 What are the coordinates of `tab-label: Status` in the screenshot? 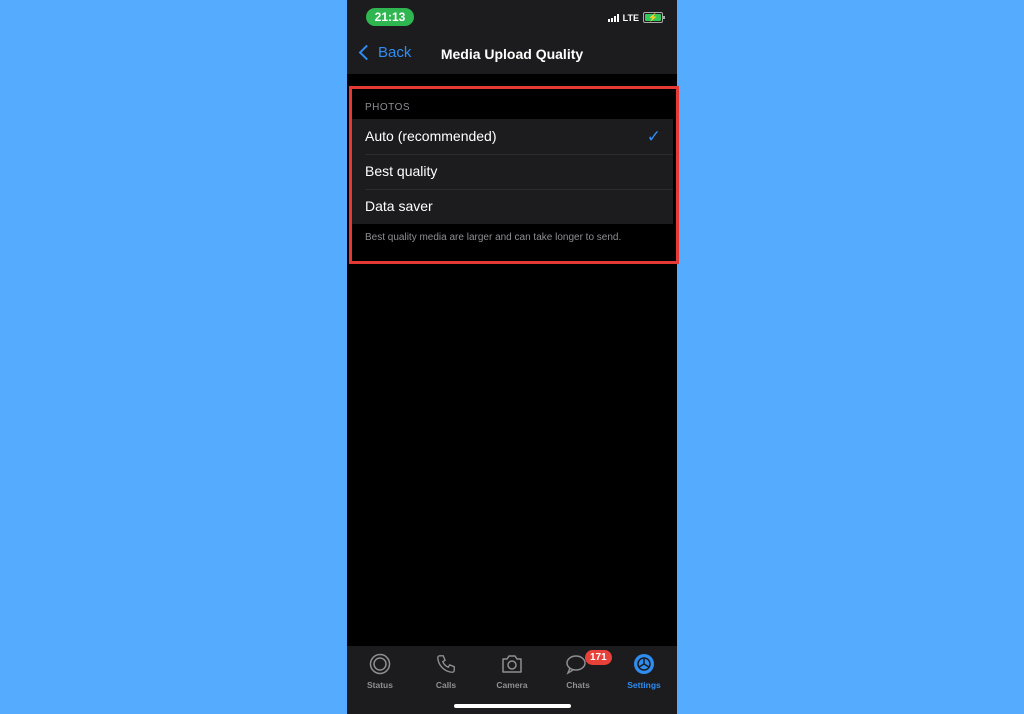 It's located at (380, 685).